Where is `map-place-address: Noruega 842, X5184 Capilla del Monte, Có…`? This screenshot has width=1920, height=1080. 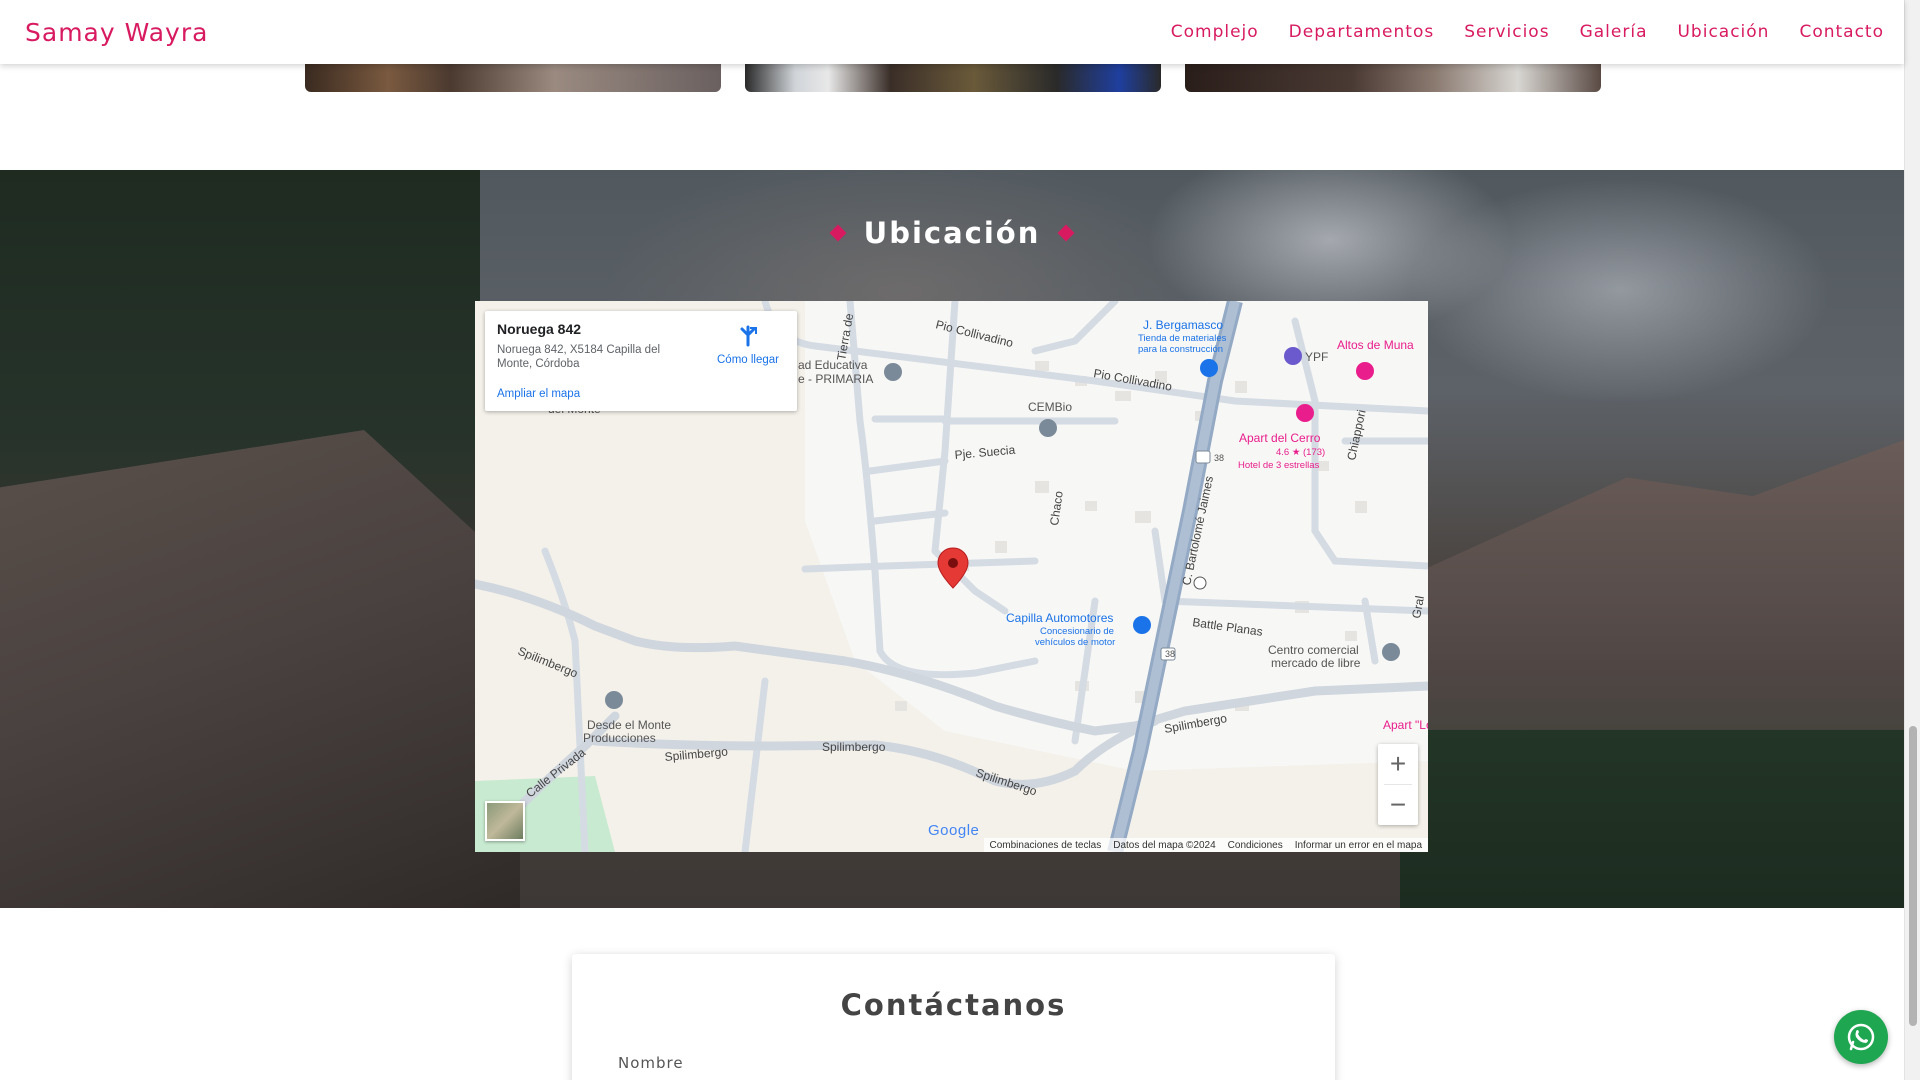 map-place-address: Noruega 842, X5184 Capilla del Monte, Có… is located at coordinates (579, 357).